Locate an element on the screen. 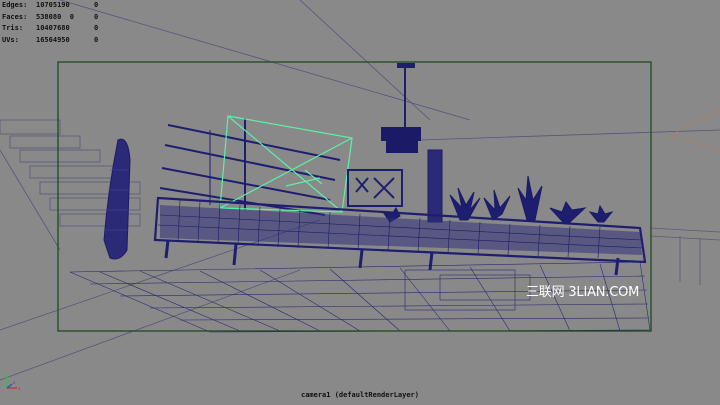  axis-gizmo-icon: y x z is located at coordinates (13, 382).